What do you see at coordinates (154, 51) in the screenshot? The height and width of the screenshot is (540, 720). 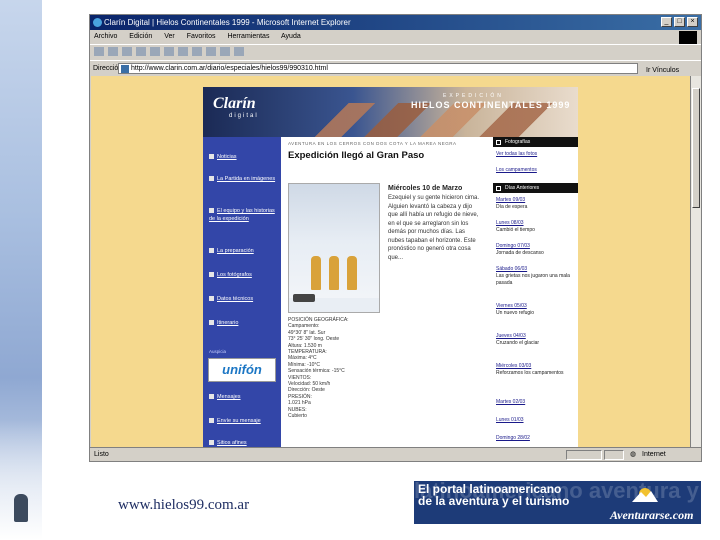 I see `home-icon` at bounding box center [154, 51].